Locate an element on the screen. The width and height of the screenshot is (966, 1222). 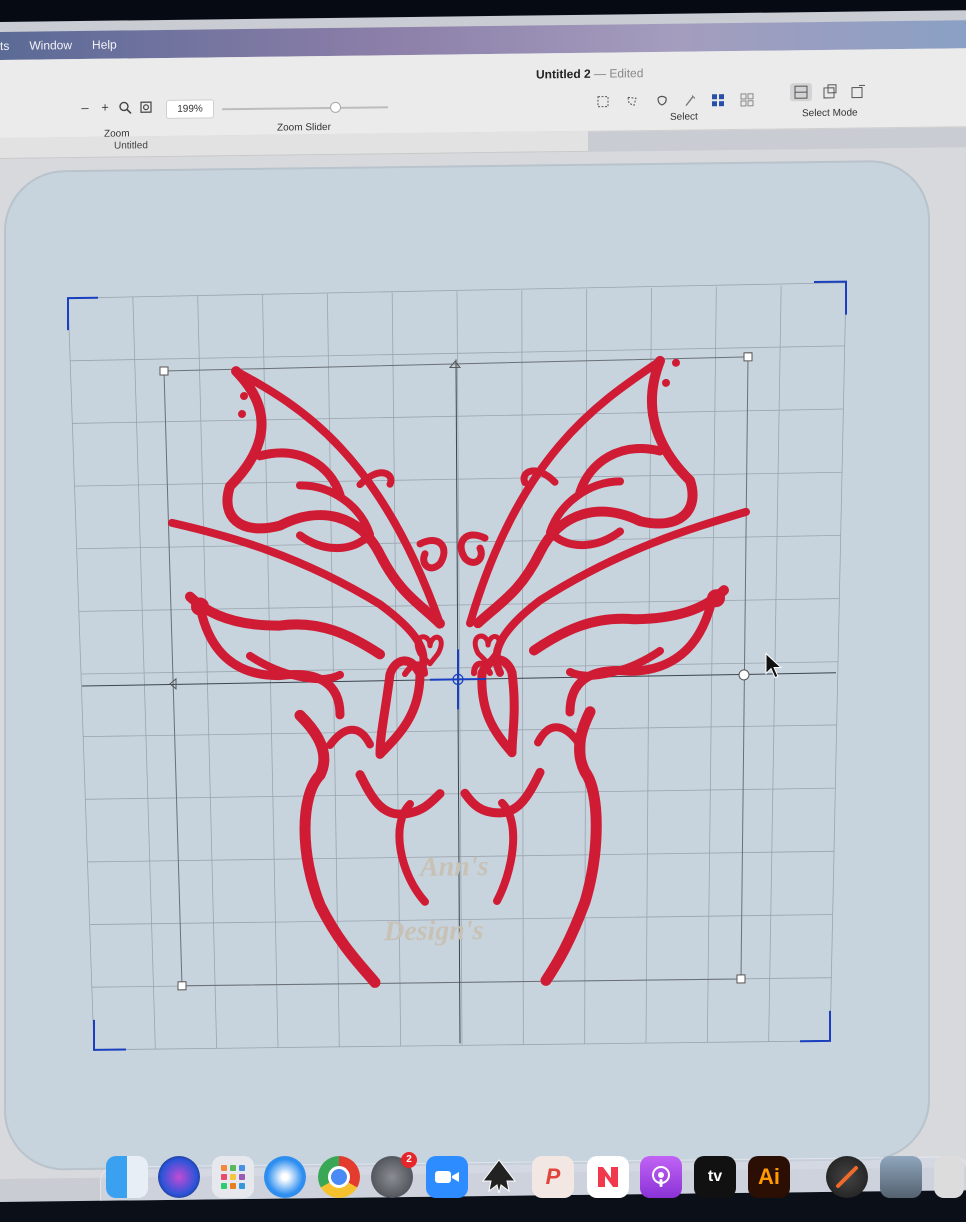
freehand-select-icon is located at coordinates (662, 101).